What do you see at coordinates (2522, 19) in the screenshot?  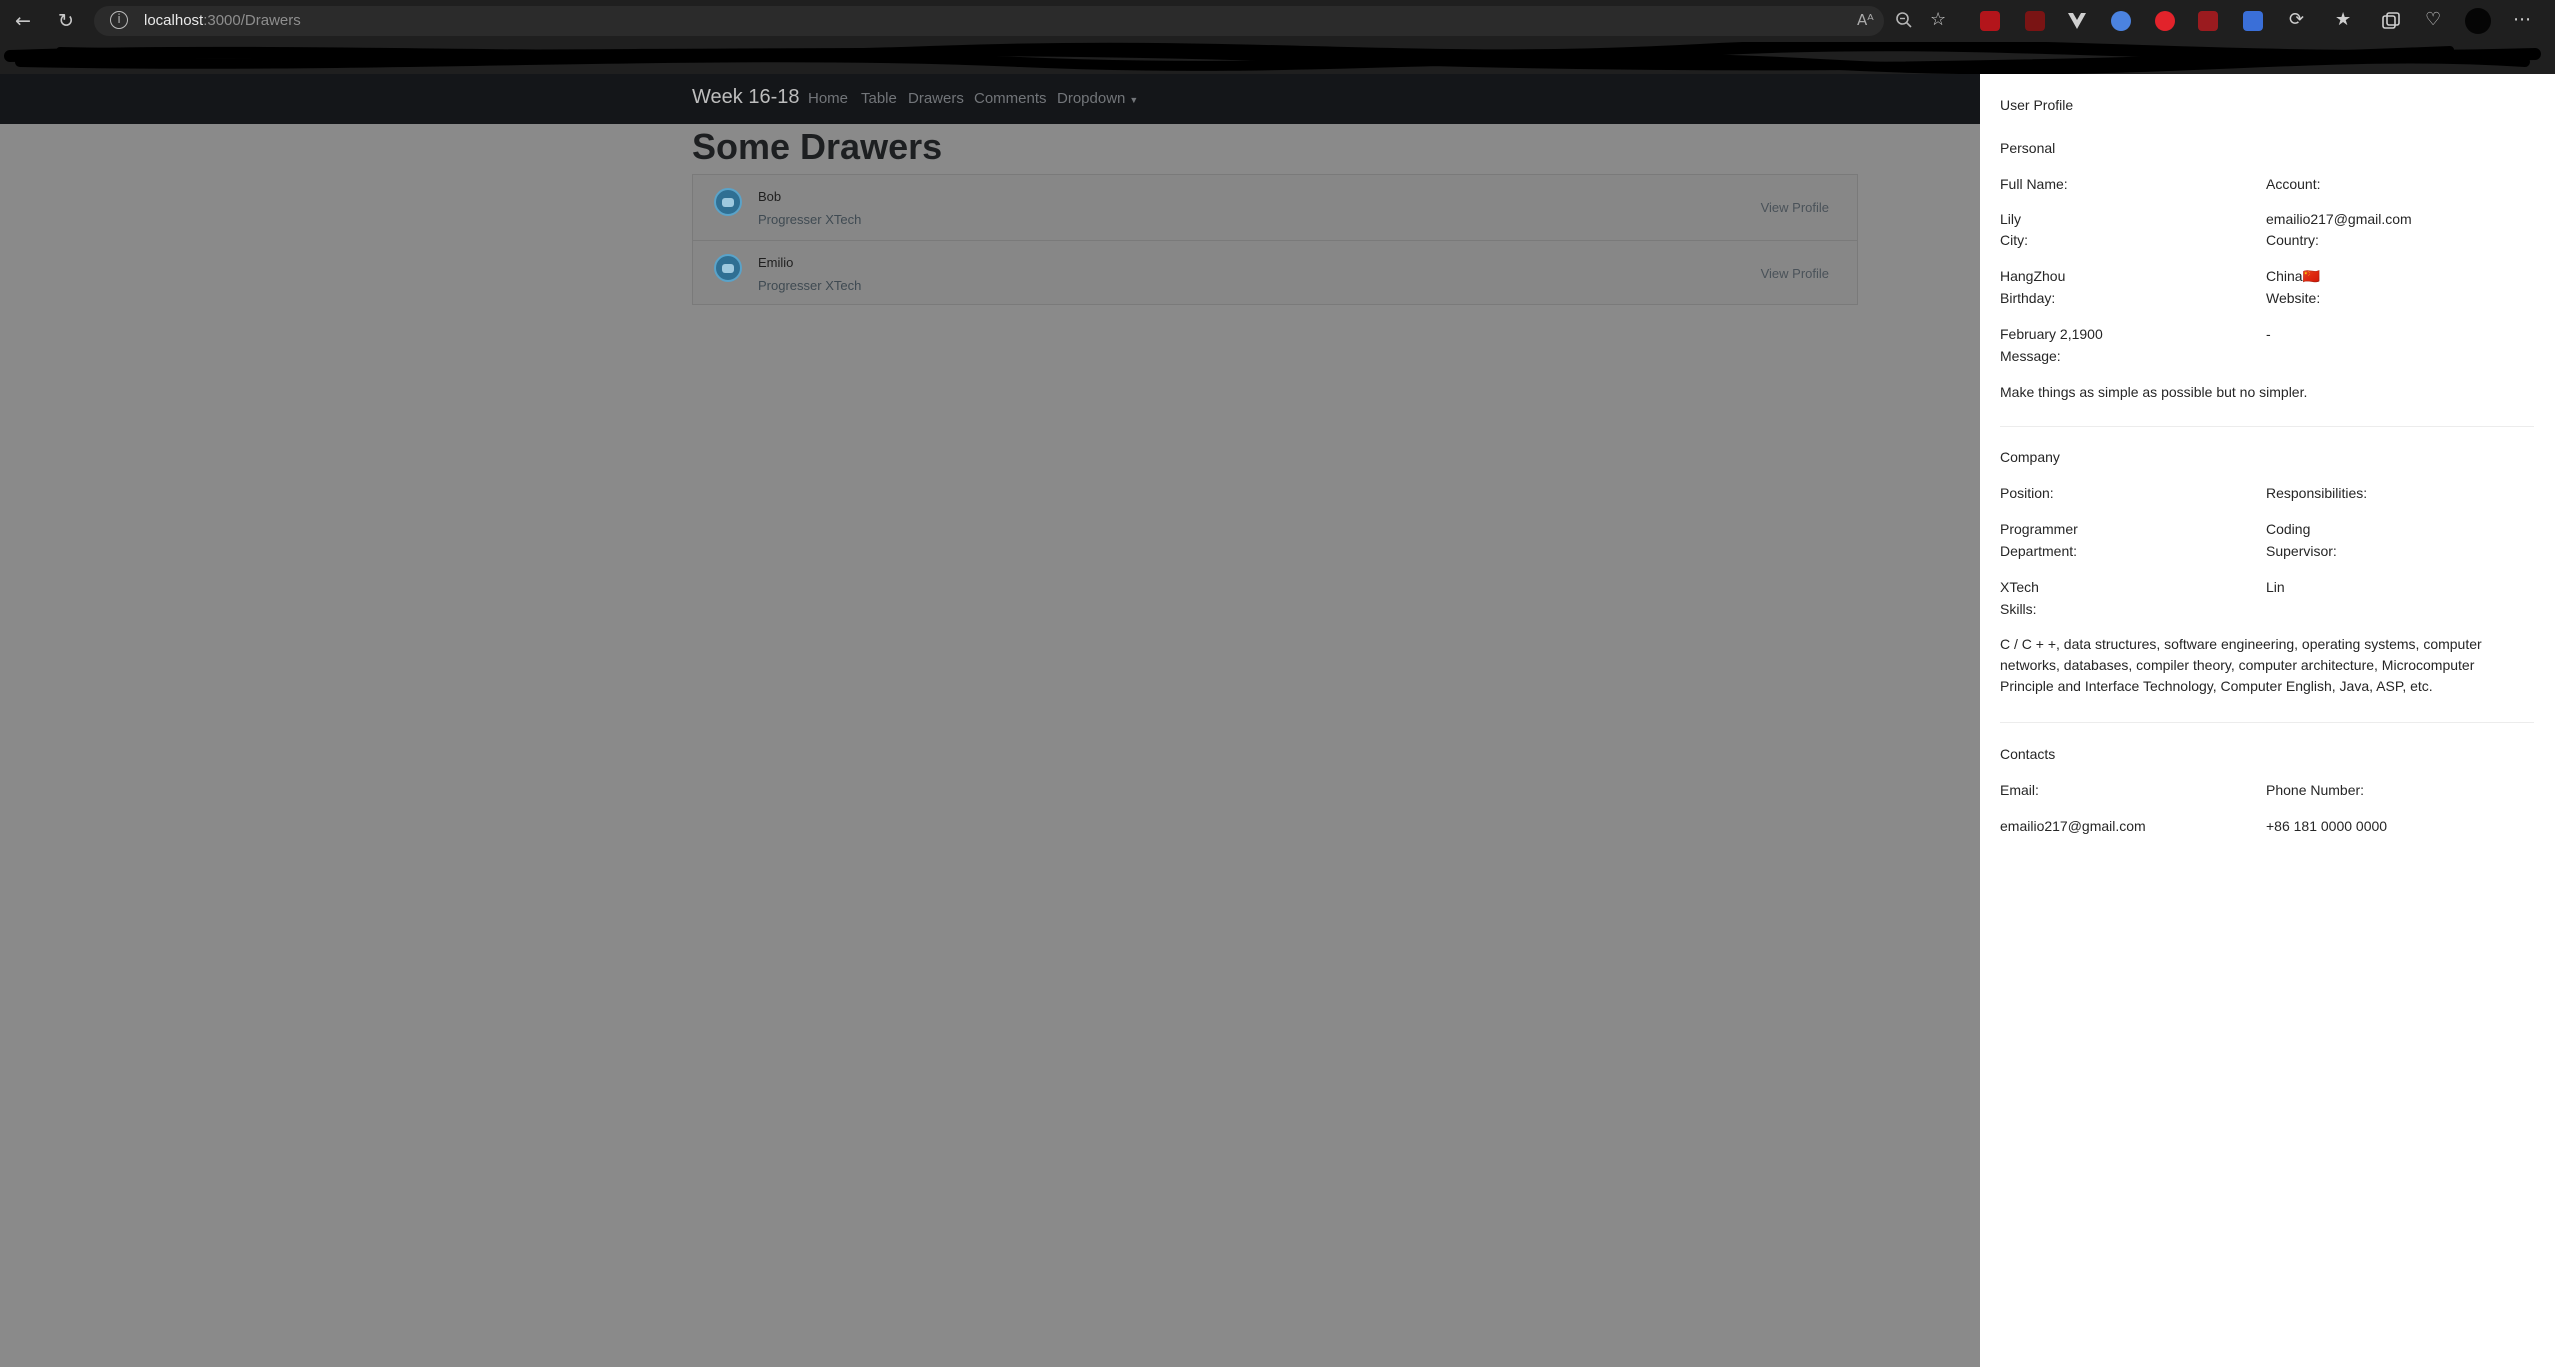 I see `more-options-icon: ⋯` at bounding box center [2522, 19].